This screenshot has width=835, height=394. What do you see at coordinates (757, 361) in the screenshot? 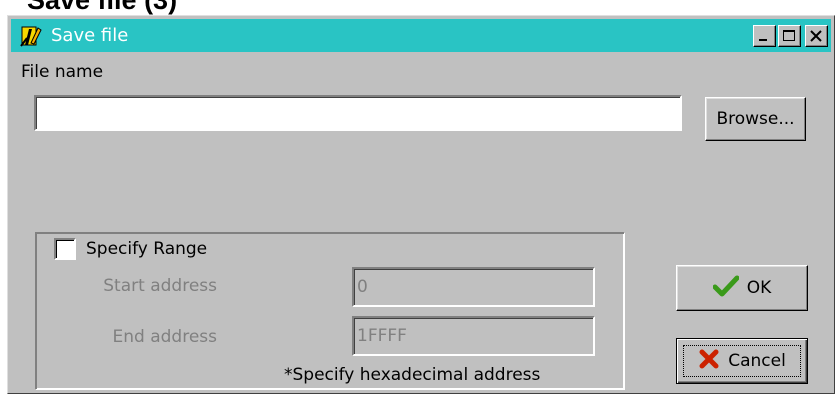
I see `cancel-button-label: Cancel` at bounding box center [757, 361].